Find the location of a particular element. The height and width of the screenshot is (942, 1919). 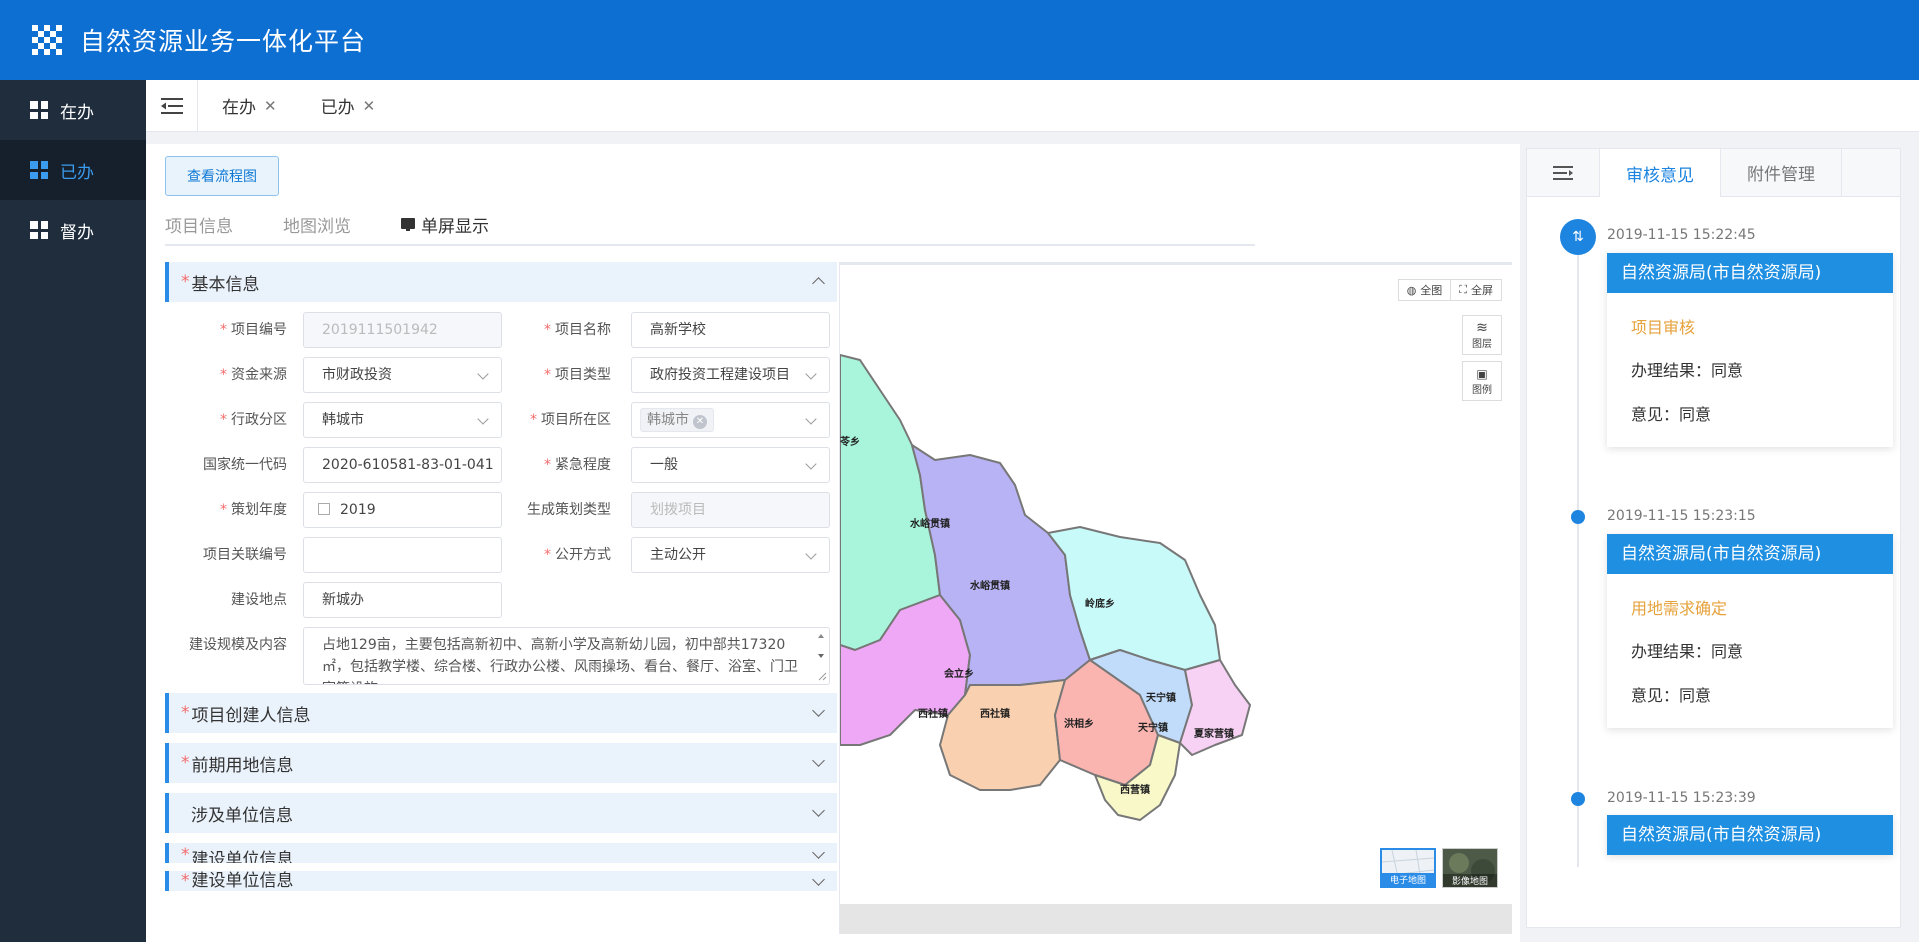

sidebar: 在办 已办 督办 is located at coordinates (73, 511).